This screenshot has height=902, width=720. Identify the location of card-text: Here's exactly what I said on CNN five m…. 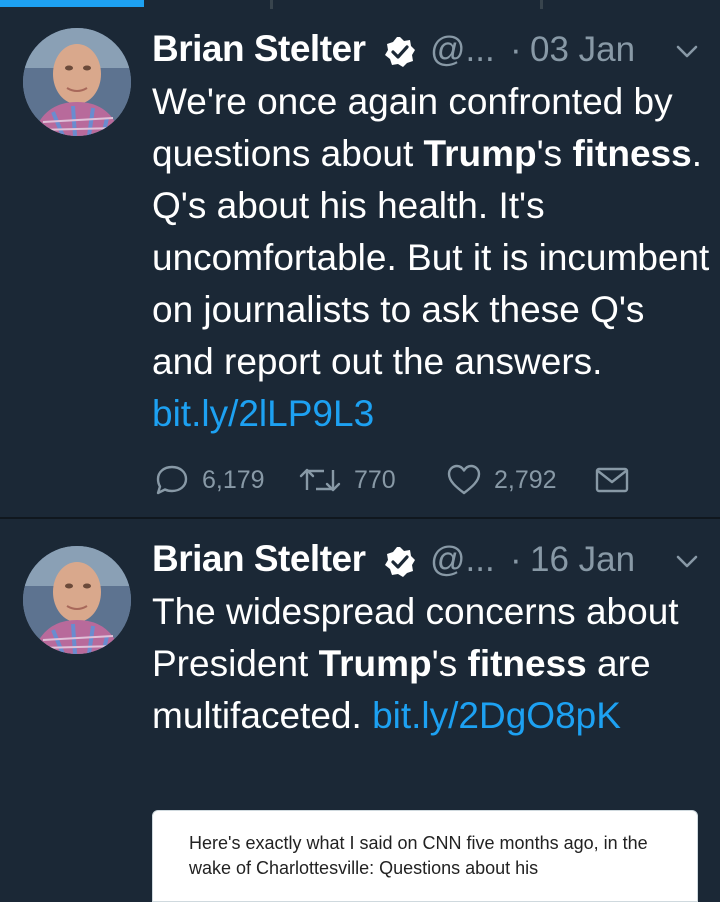
(418, 855).